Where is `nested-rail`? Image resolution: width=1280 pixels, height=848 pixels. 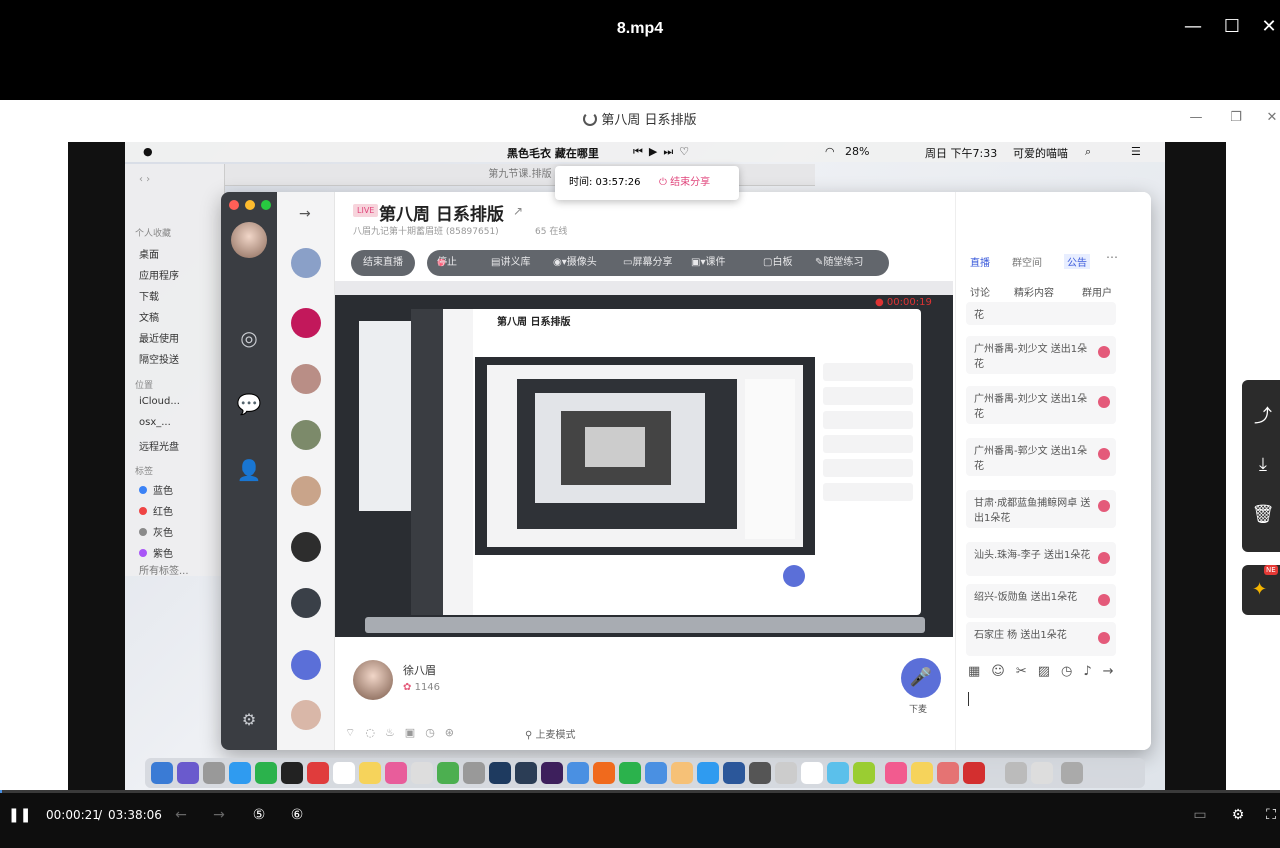
nested-rail is located at coordinates (427, 462).